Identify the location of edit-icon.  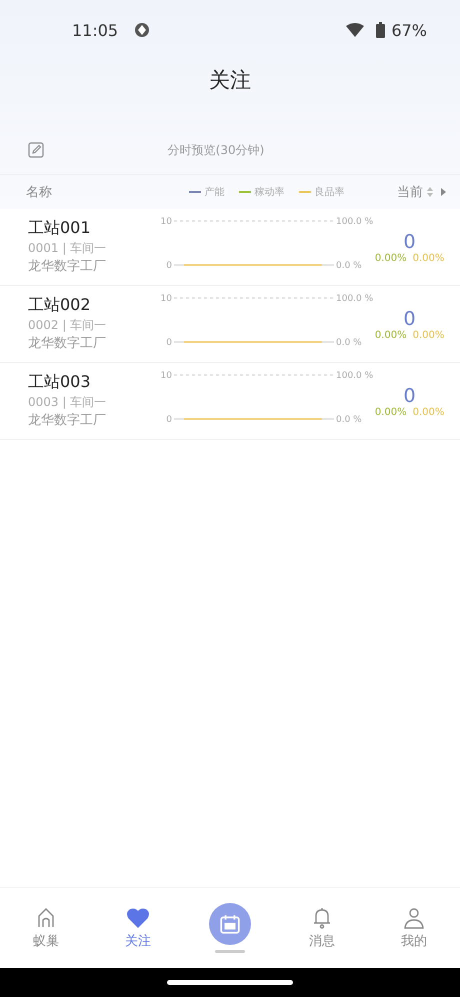
(36, 150).